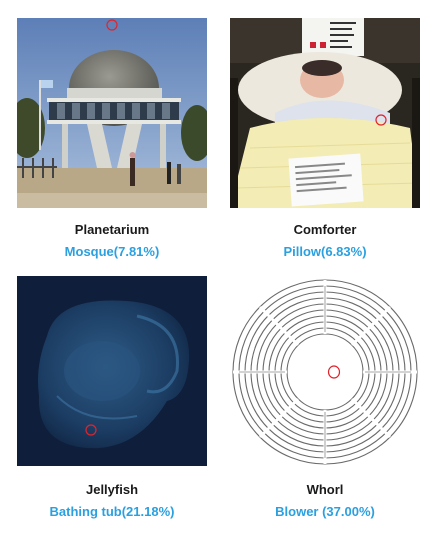  Describe the element at coordinates (325, 240) in the screenshot. I see `comforter-caption: Comforter Pillow(6.83%)` at that location.